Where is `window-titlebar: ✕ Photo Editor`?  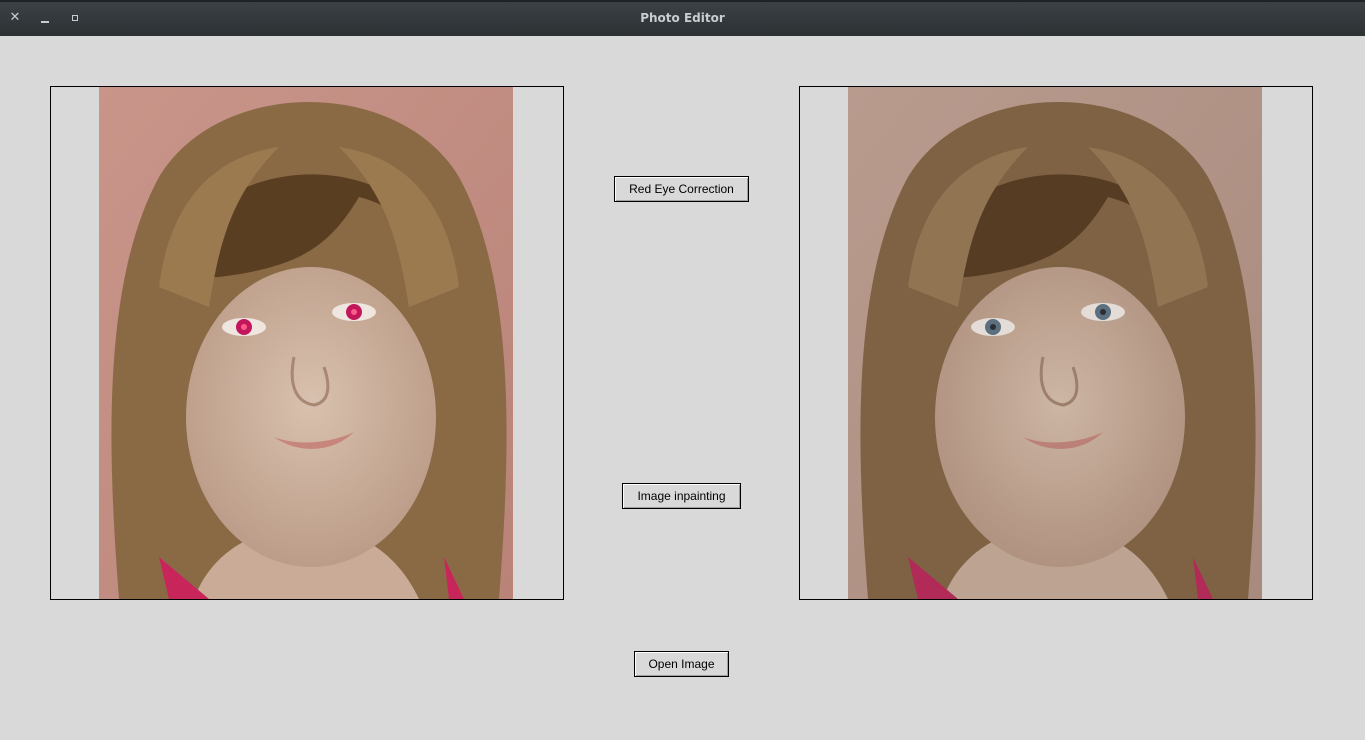 window-titlebar: ✕ Photo Editor is located at coordinates (682, 18).